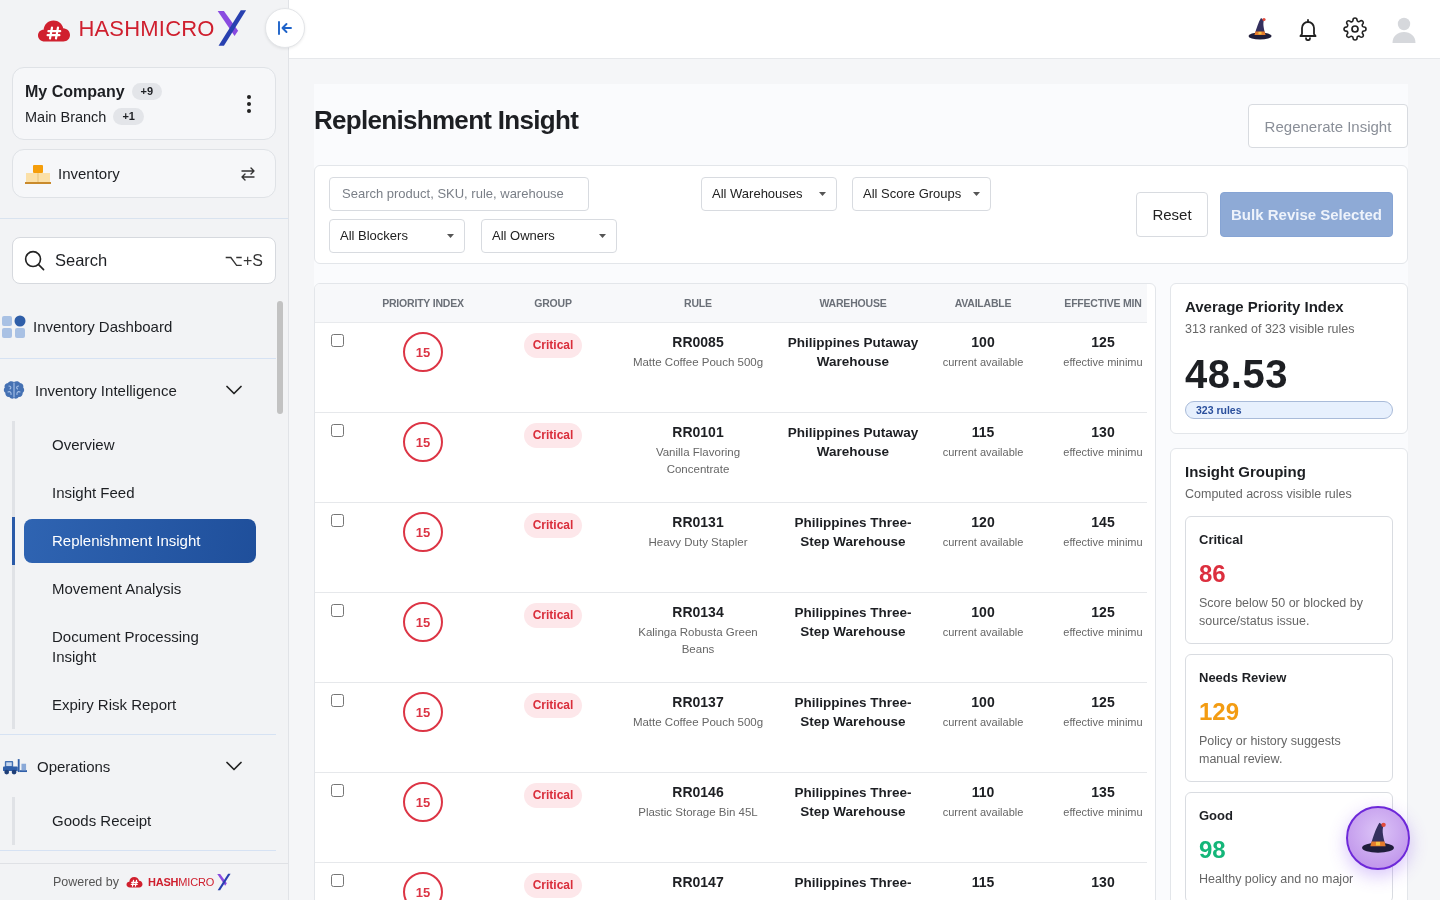 The height and width of the screenshot is (900, 1440). I want to click on group-description: Policy or history suggests manual review., so click(1270, 750).